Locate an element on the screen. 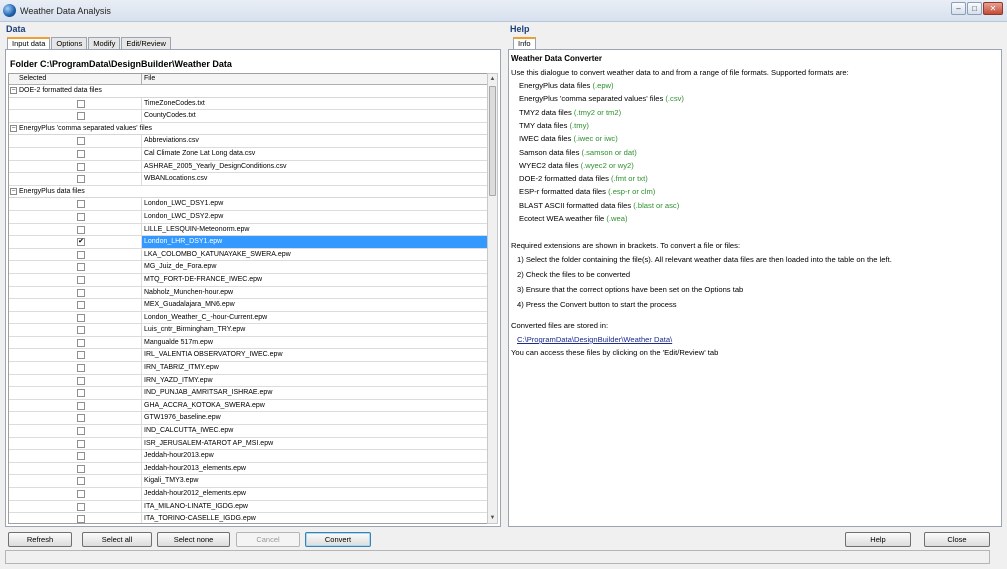 This screenshot has height=569, width=1007. file-name-cell: London_Weather_C_-hour-Current.epw is located at coordinates (316, 318).